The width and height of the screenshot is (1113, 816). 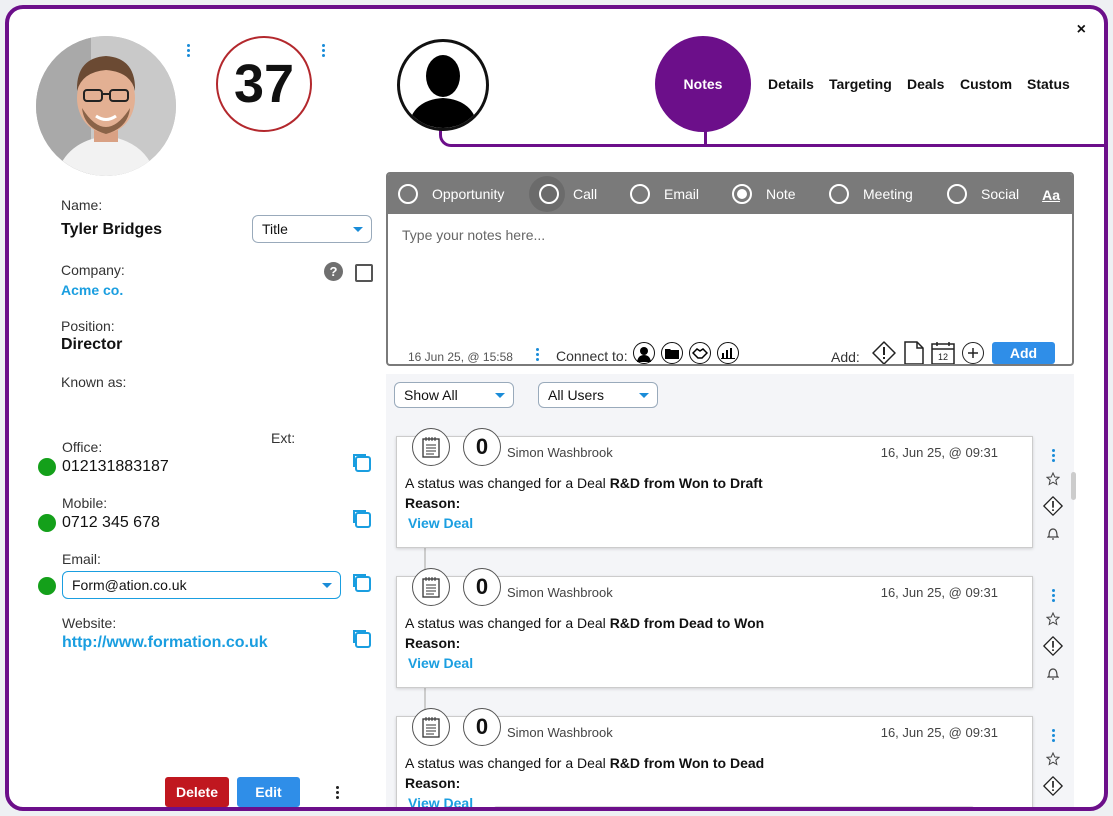 What do you see at coordinates (687, 763) in the screenshot?
I see `feed-message-detail: R&D from Won to Dead` at bounding box center [687, 763].